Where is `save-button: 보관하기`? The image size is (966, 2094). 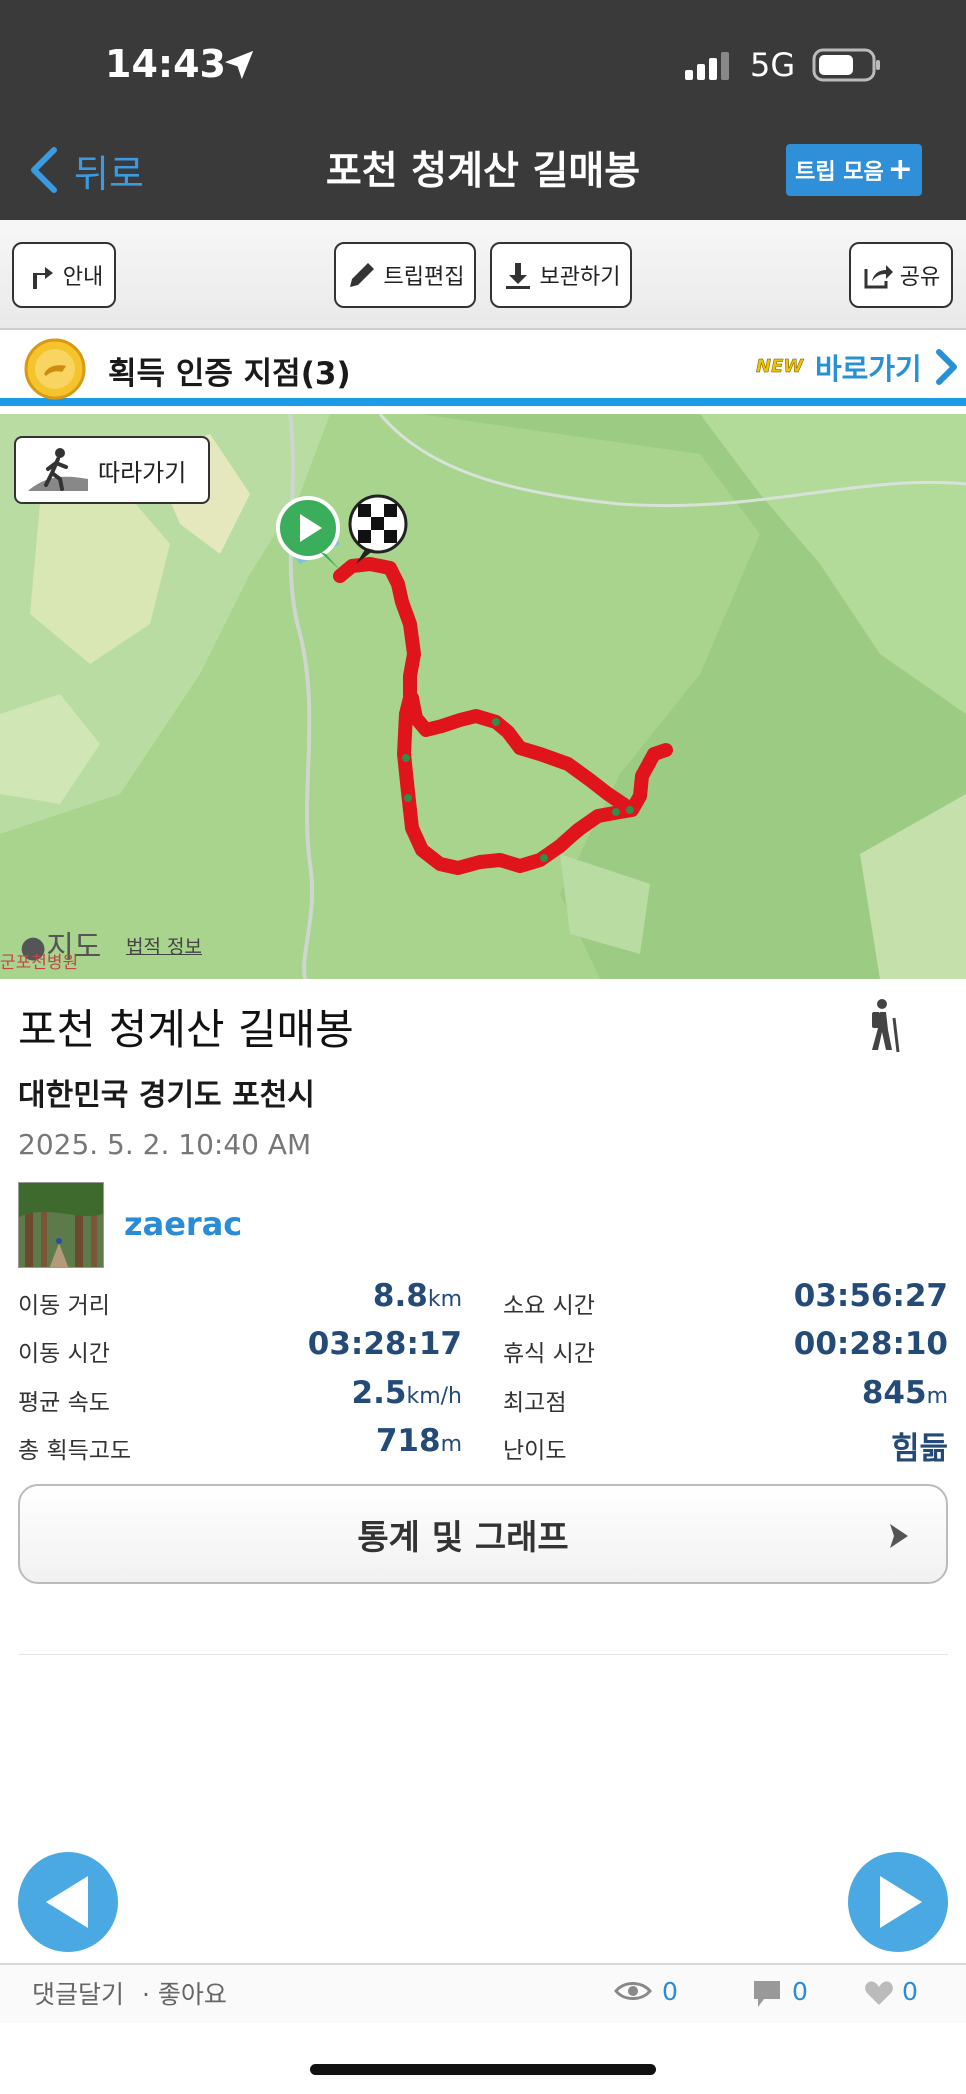 save-button: 보관하기 is located at coordinates (561, 275).